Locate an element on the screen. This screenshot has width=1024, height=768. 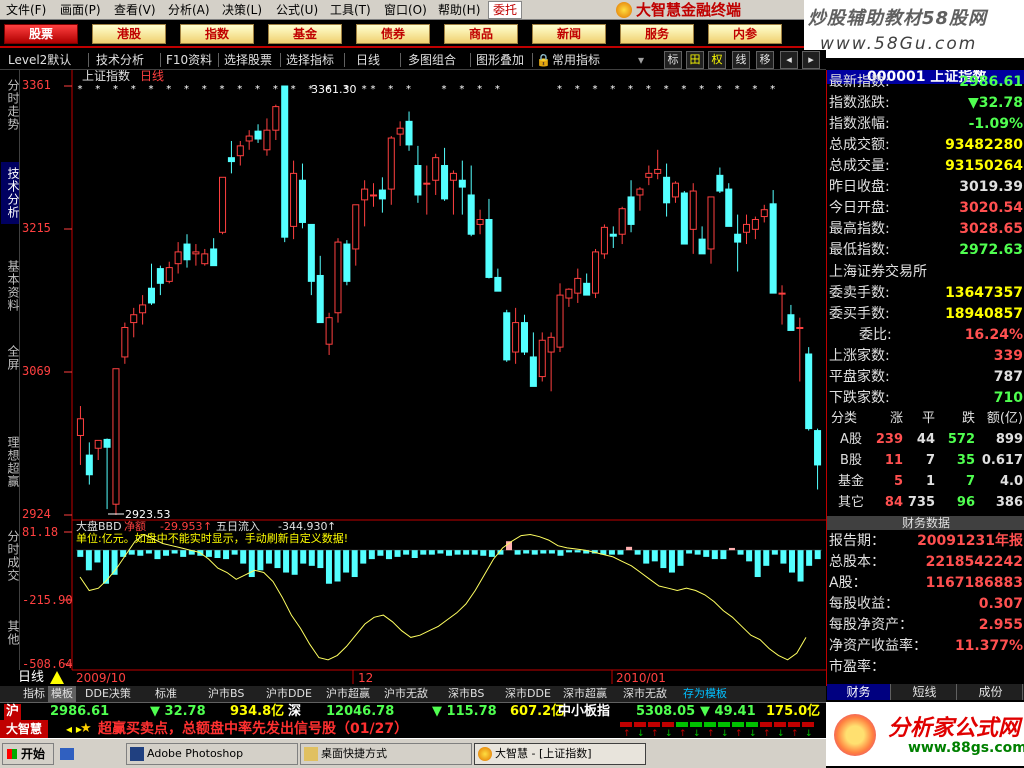
menu-help: 帮助(H) is located at coordinates (459, 10).